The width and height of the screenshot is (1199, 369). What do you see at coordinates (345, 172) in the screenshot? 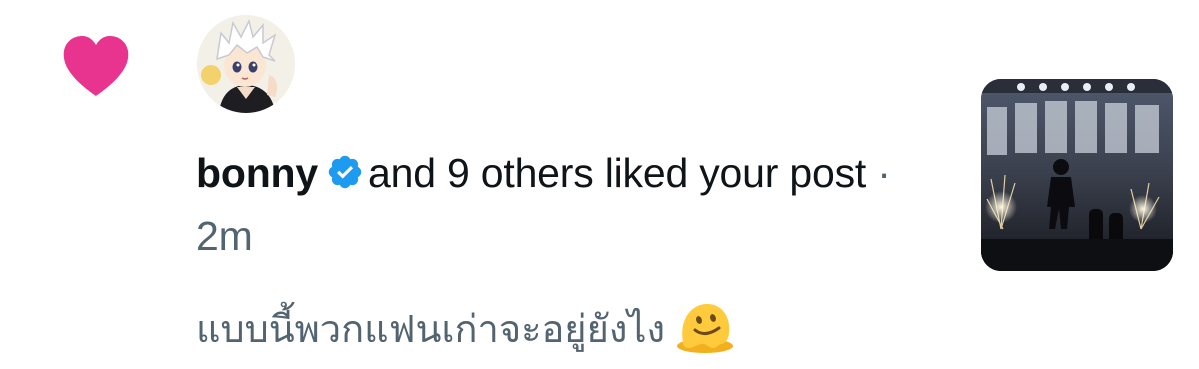
I see `verified-badge-icon` at bounding box center [345, 172].